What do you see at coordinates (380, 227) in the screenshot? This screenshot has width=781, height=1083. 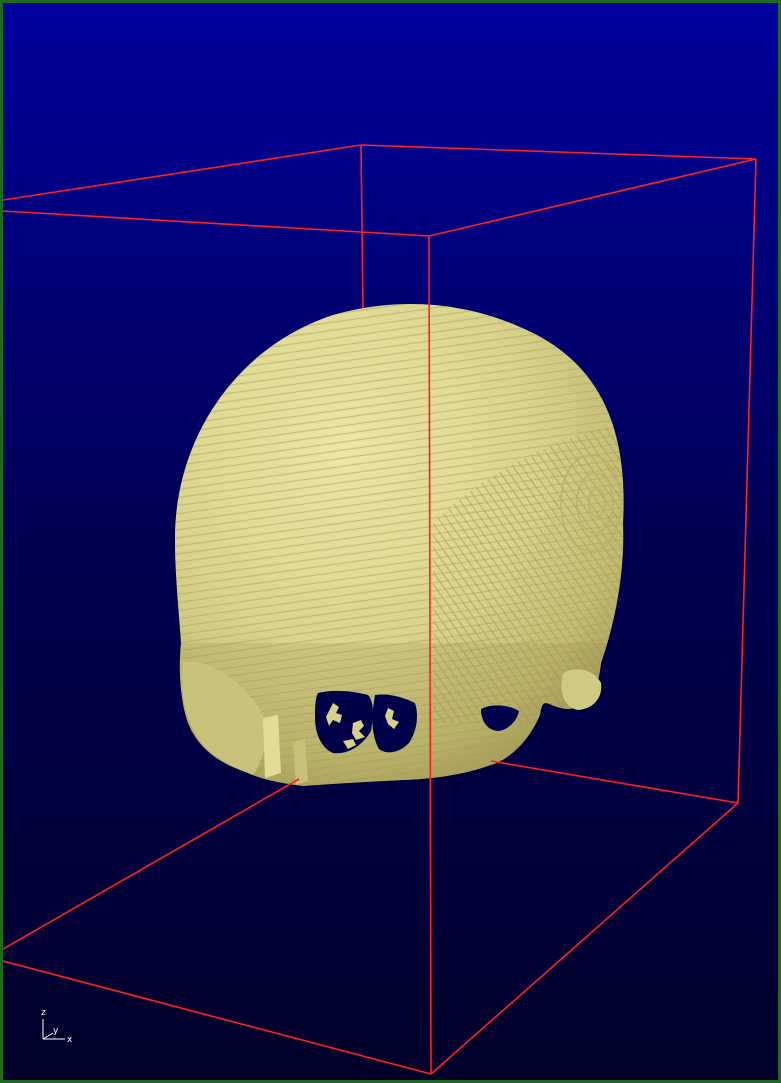 I see `bounding-box-back` at bounding box center [380, 227].